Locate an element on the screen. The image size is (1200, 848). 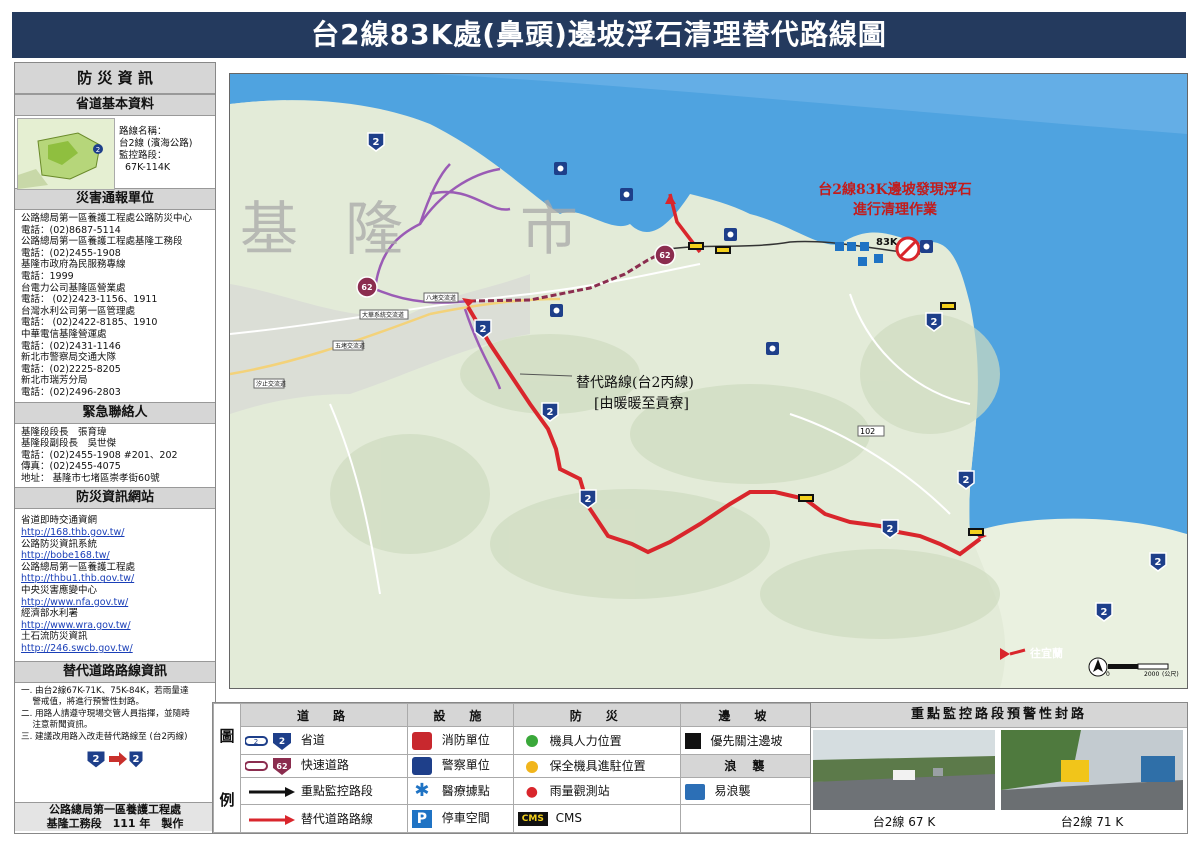
legend-col-facility: 設 施 is located at coordinates (460, 715).